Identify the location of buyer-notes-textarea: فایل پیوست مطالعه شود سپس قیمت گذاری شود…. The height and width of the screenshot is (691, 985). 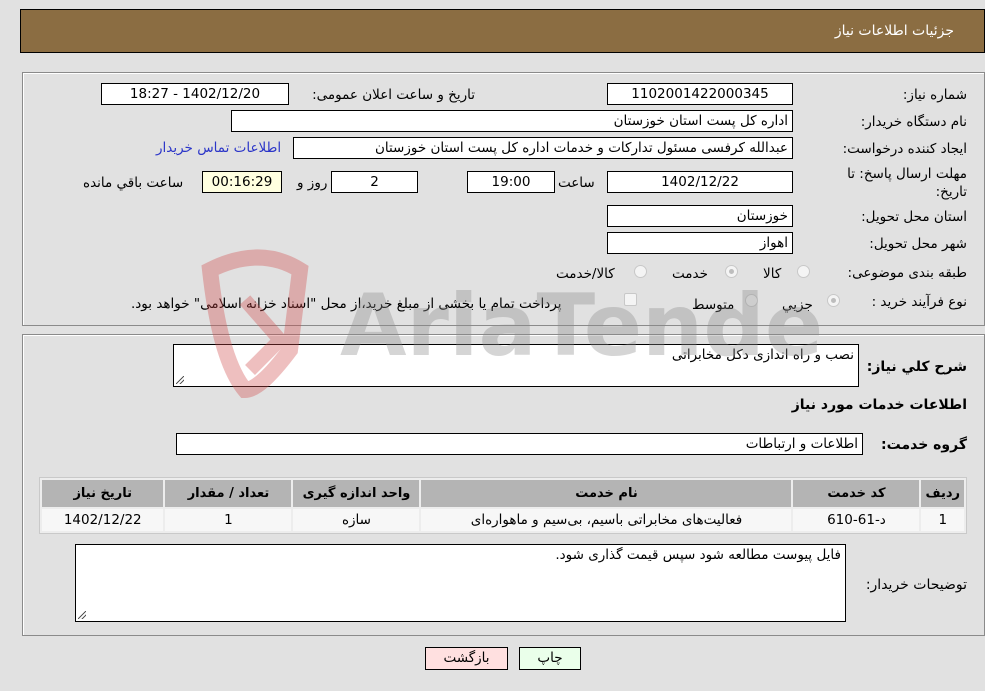
(460, 583).